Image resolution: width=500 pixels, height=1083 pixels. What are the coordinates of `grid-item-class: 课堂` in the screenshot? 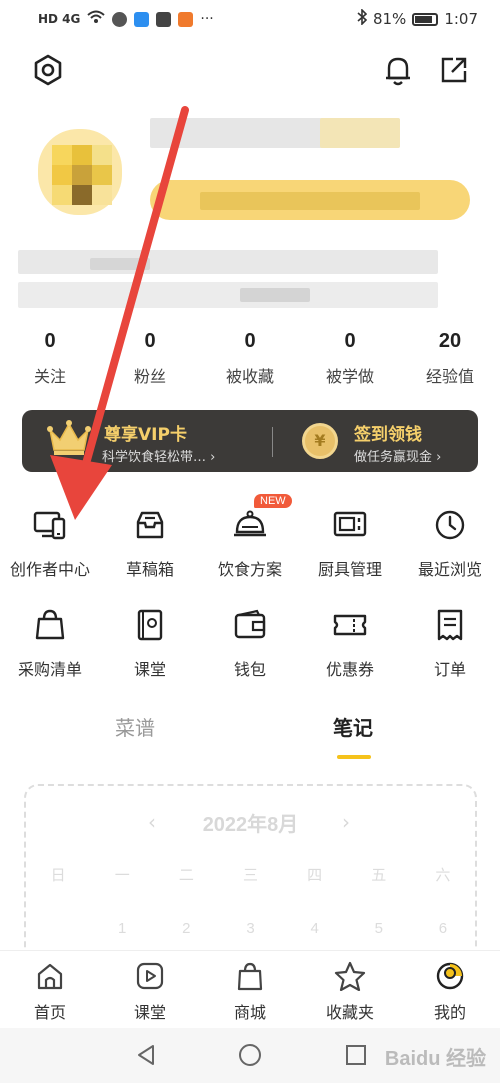 It's located at (150, 644).